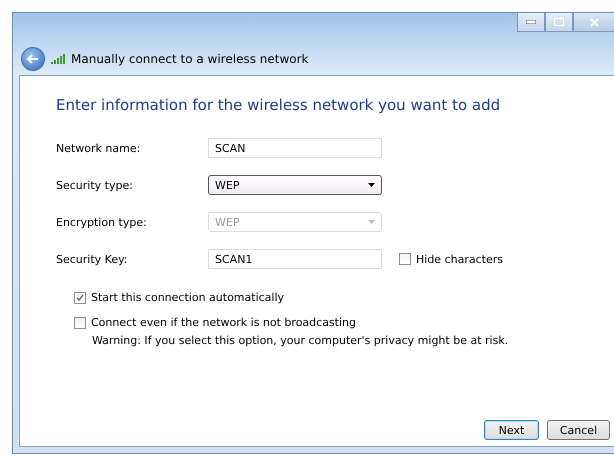  I want to click on page-heading: Enter information for the wireless network you want to add, so click(279, 105).